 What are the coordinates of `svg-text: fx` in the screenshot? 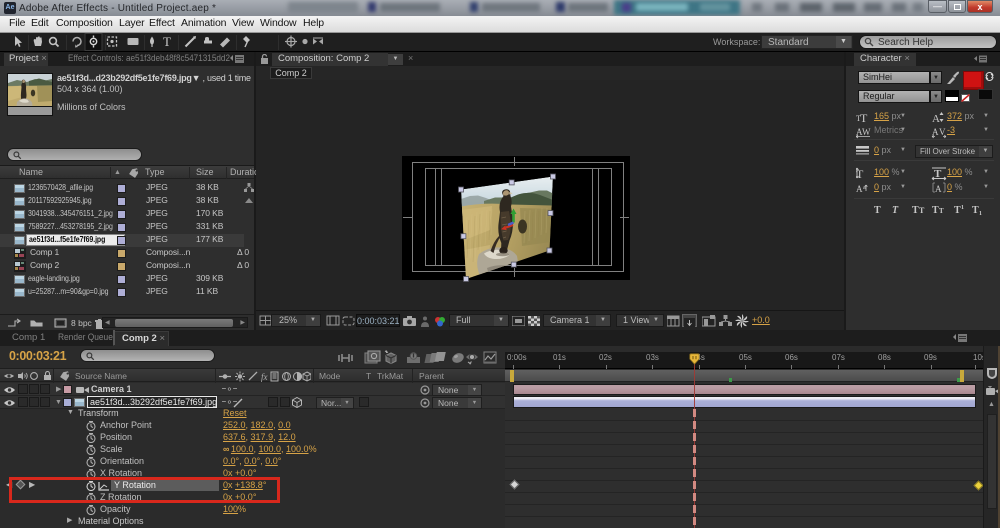 It's located at (264, 377).